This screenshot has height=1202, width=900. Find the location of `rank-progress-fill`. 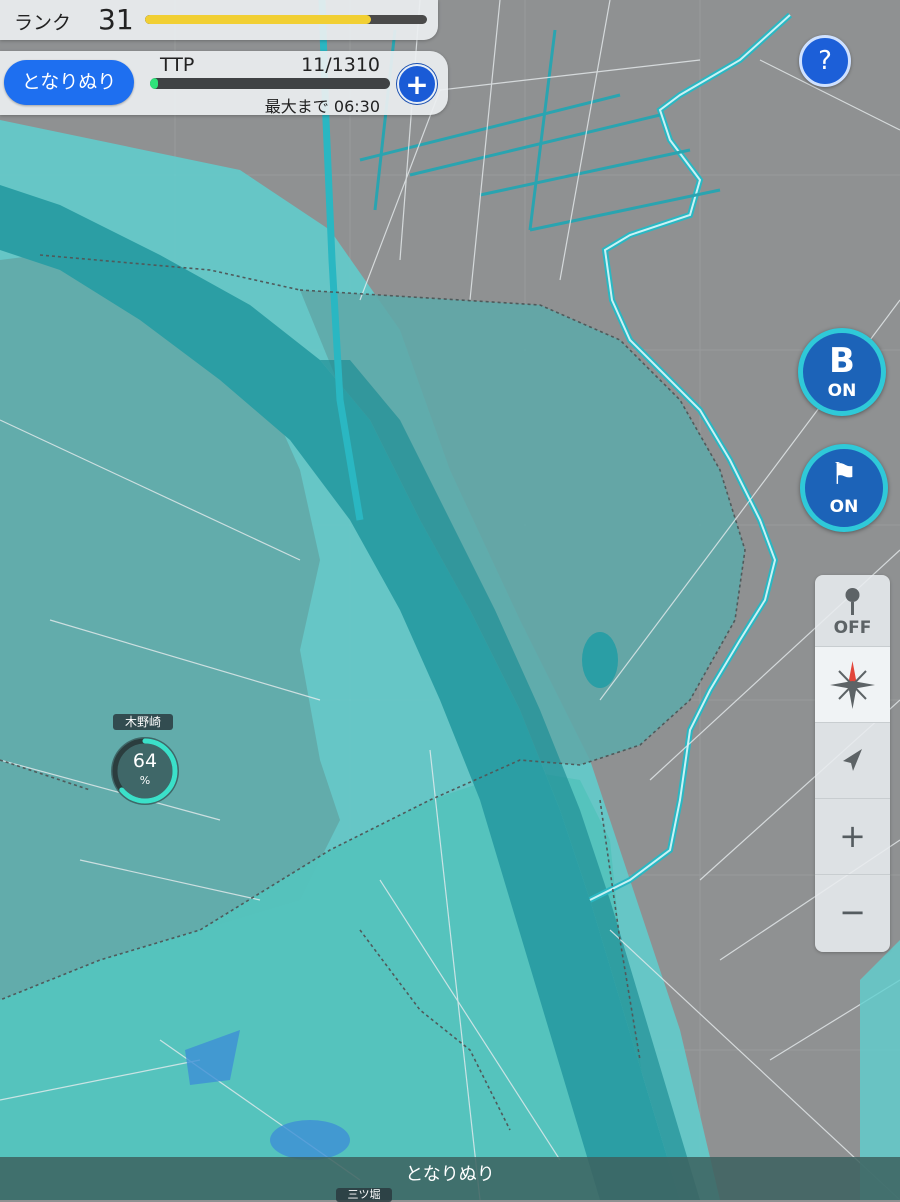

rank-progress-fill is located at coordinates (258, 19).